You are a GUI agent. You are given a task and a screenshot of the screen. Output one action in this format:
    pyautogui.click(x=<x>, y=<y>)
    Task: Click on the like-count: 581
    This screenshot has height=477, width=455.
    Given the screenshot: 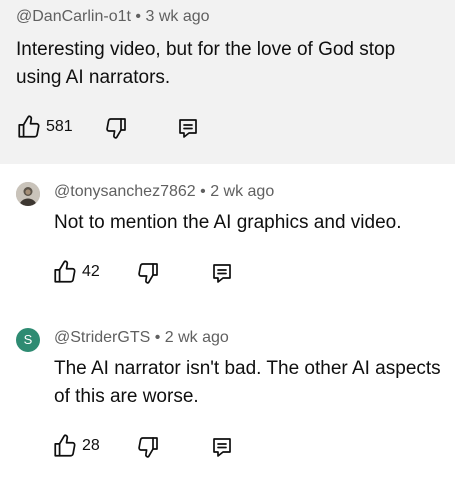 What is the action you would take?
    pyautogui.click(x=59, y=126)
    